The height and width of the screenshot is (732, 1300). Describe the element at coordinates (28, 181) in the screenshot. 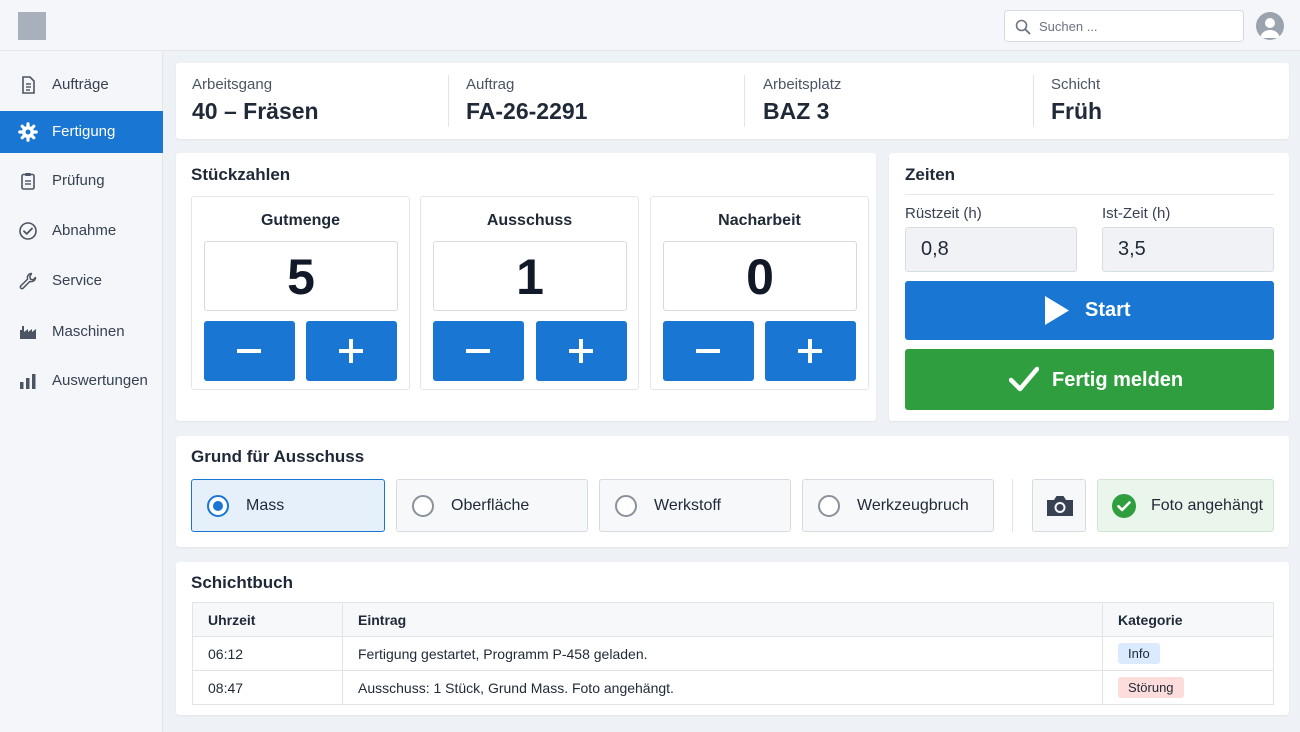

I see `clipboard-icon` at that location.